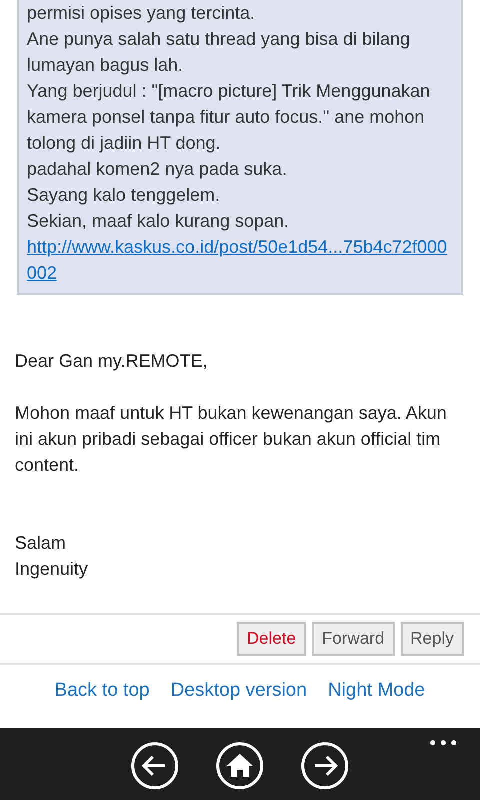 This screenshot has width=480, height=800. I want to click on quote-text: Sekian, maaf kalo kurang sopan., so click(158, 221).